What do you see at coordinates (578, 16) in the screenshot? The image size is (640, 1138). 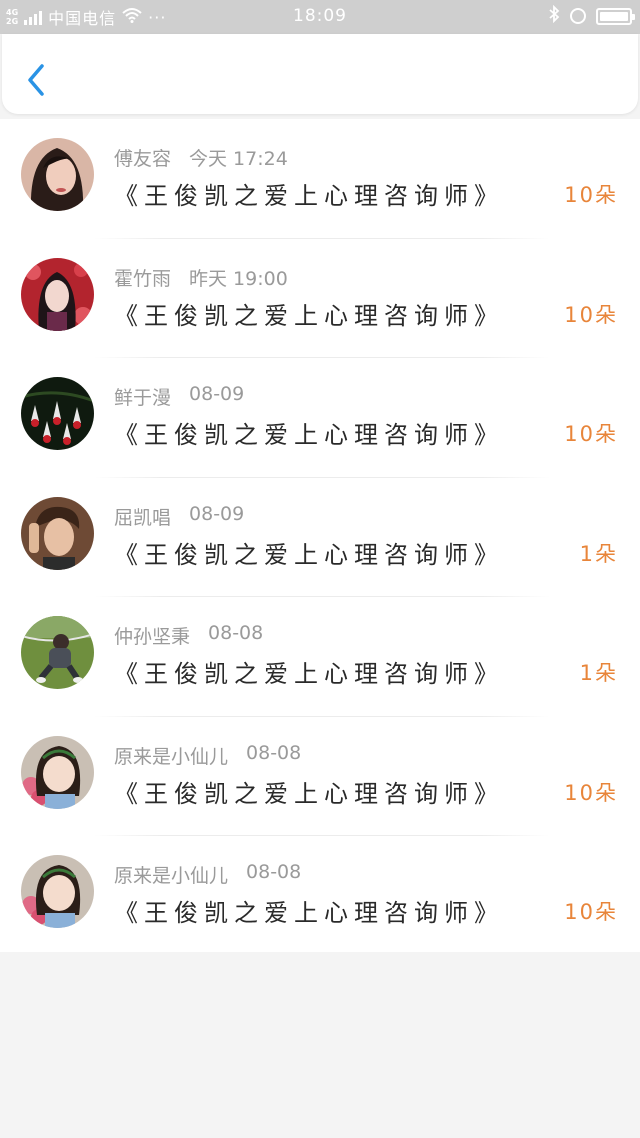 I see `alarm-icon` at bounding box center [578, 16].